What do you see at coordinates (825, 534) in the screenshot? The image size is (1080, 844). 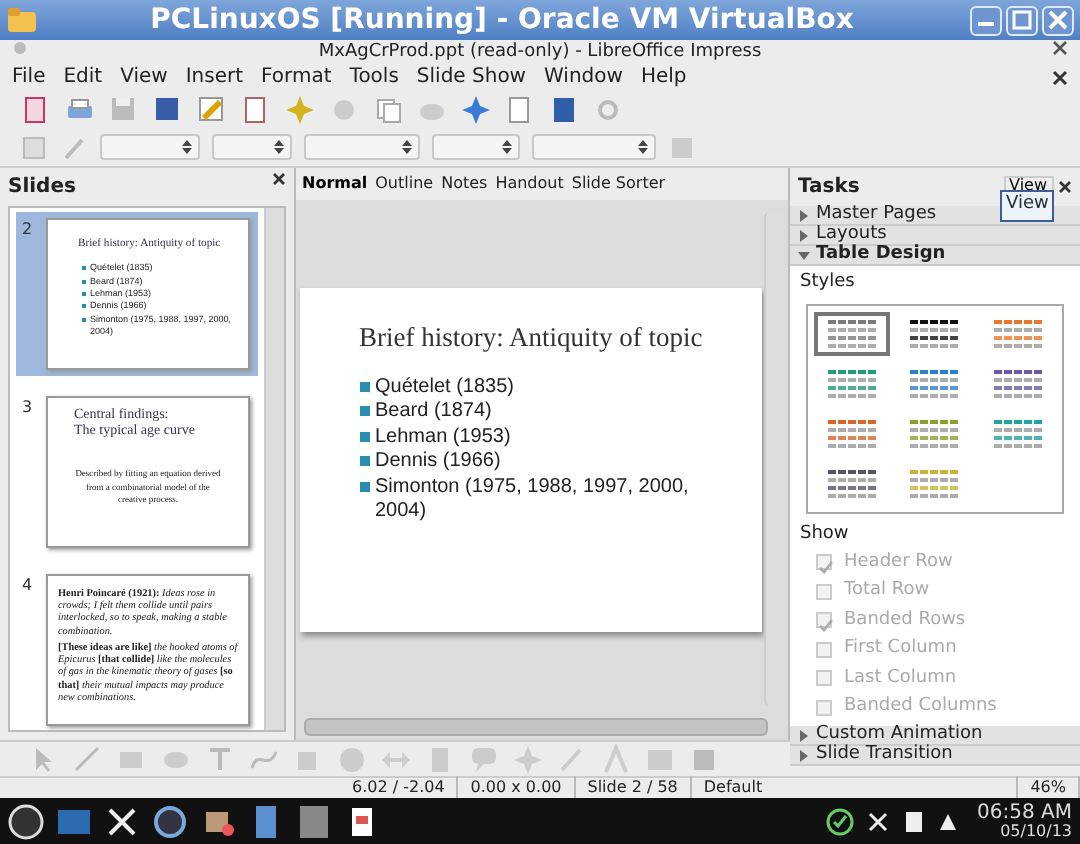 I see `section-label: Show` at bounding box center [825, 534].